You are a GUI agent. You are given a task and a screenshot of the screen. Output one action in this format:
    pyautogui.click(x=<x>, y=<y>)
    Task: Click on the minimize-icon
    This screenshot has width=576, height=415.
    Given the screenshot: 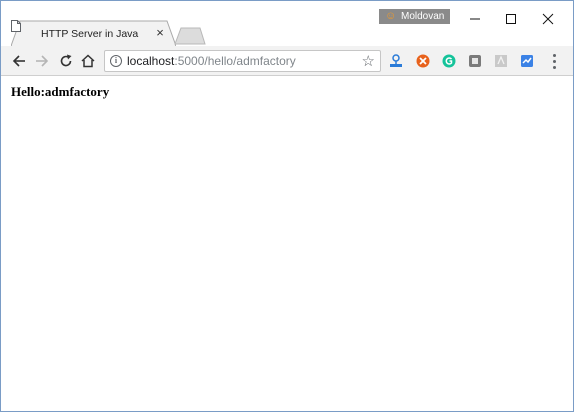 What is the action you would take?
    pyautogui.click(x=475, y=19)
    